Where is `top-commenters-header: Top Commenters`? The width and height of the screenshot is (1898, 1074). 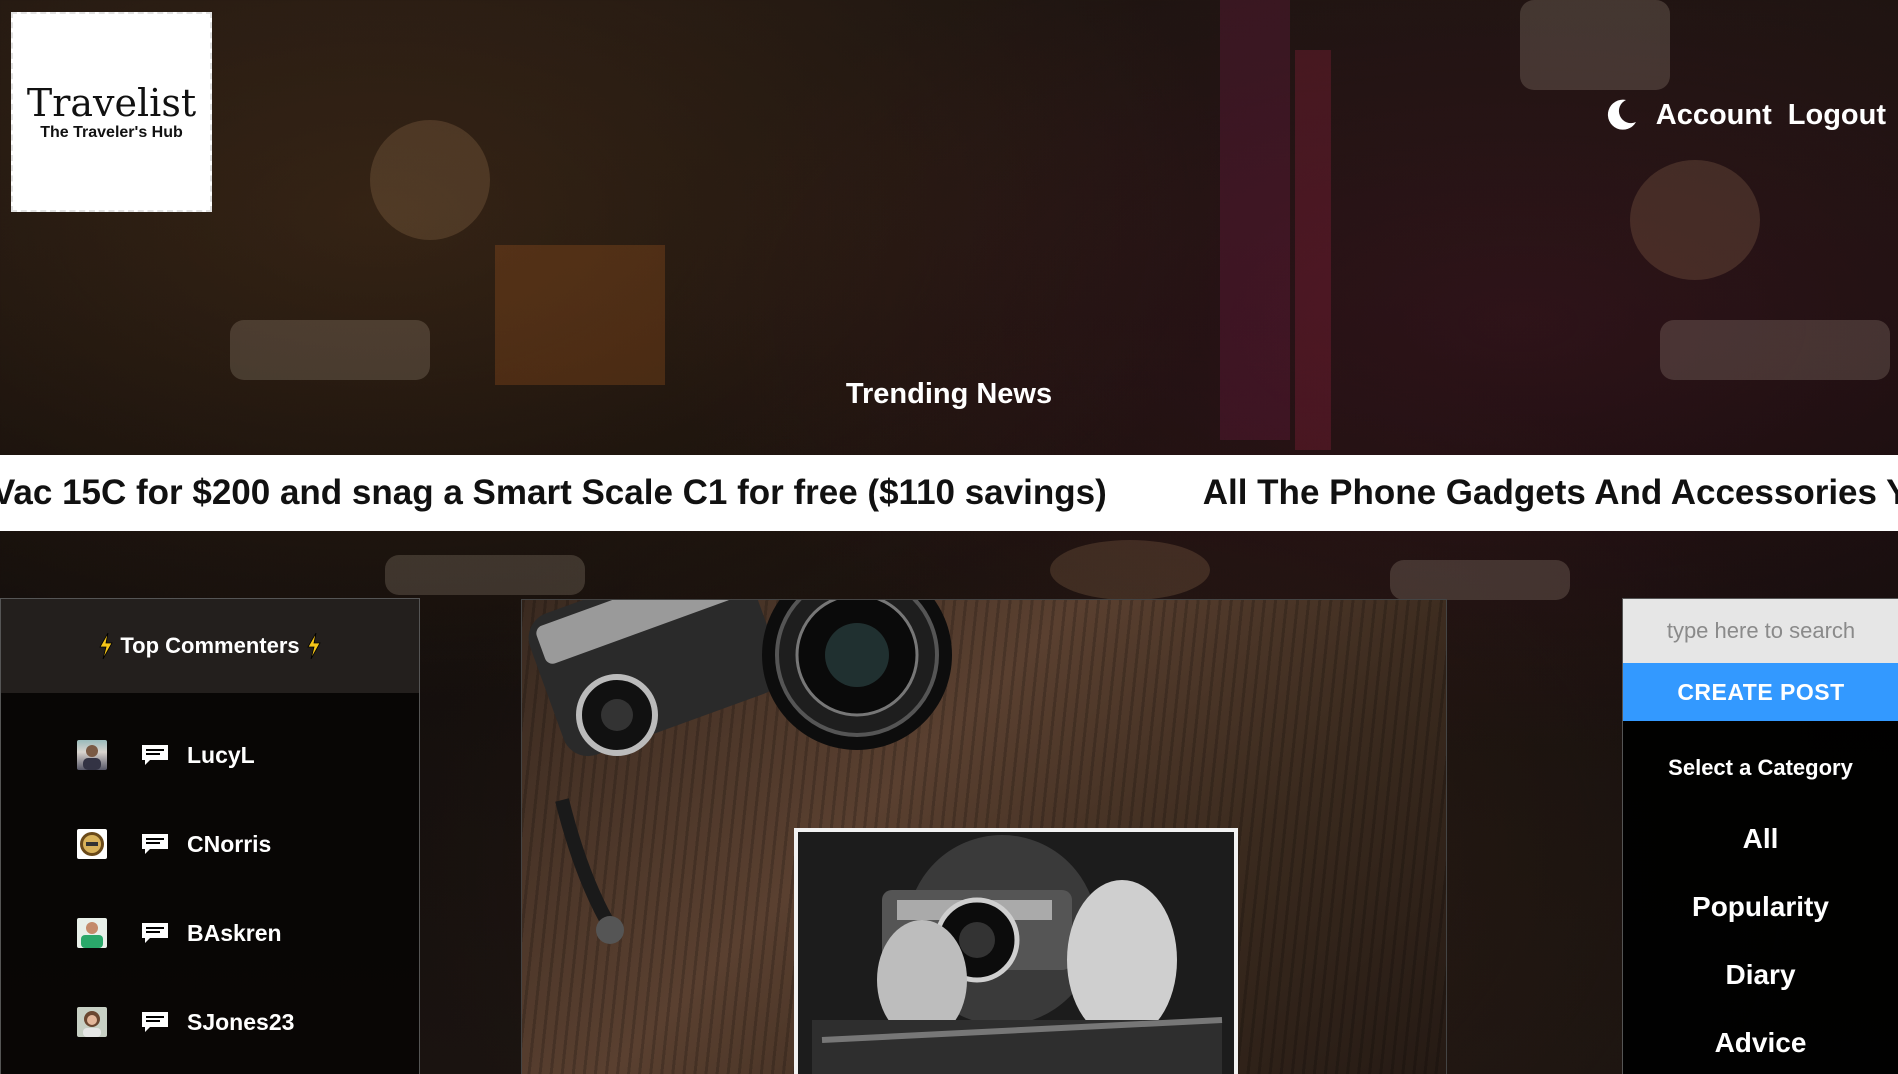 top-commenters-header: Top Commenters is located at coordinates (210, 646).